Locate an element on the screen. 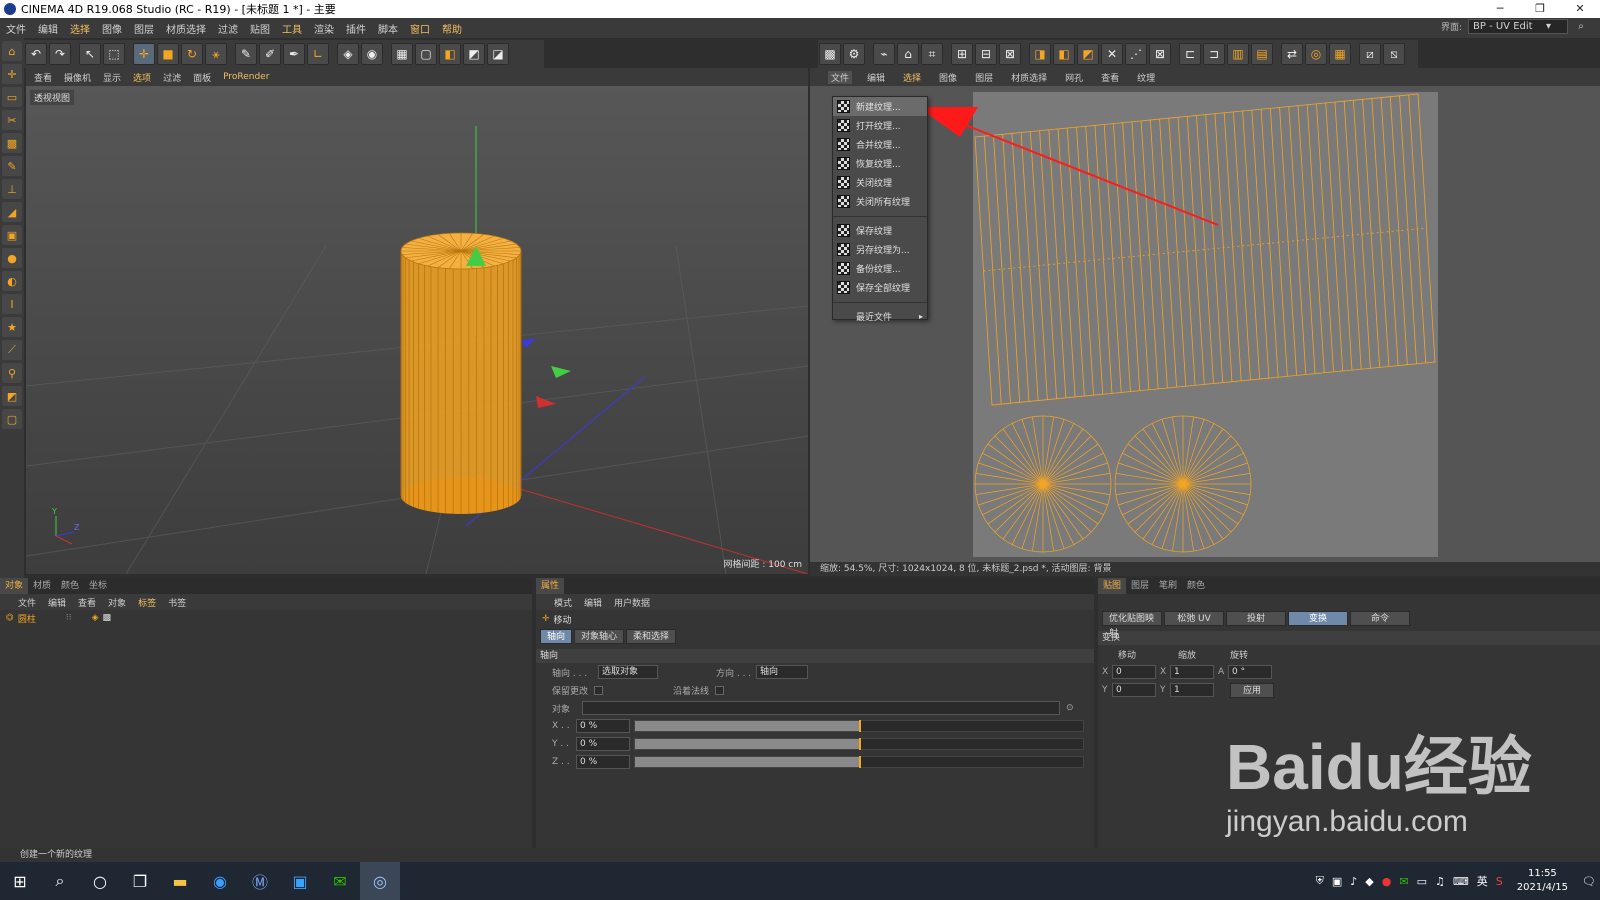  axis-select: 选取对象 is located at coordinates (628, 672).